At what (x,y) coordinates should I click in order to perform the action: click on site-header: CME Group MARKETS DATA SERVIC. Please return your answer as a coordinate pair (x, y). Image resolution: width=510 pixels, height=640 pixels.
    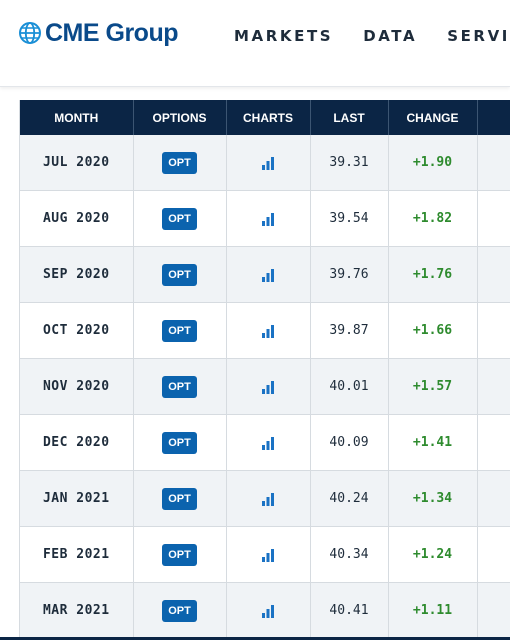
    Looking at the image, I should click on (255, 43).